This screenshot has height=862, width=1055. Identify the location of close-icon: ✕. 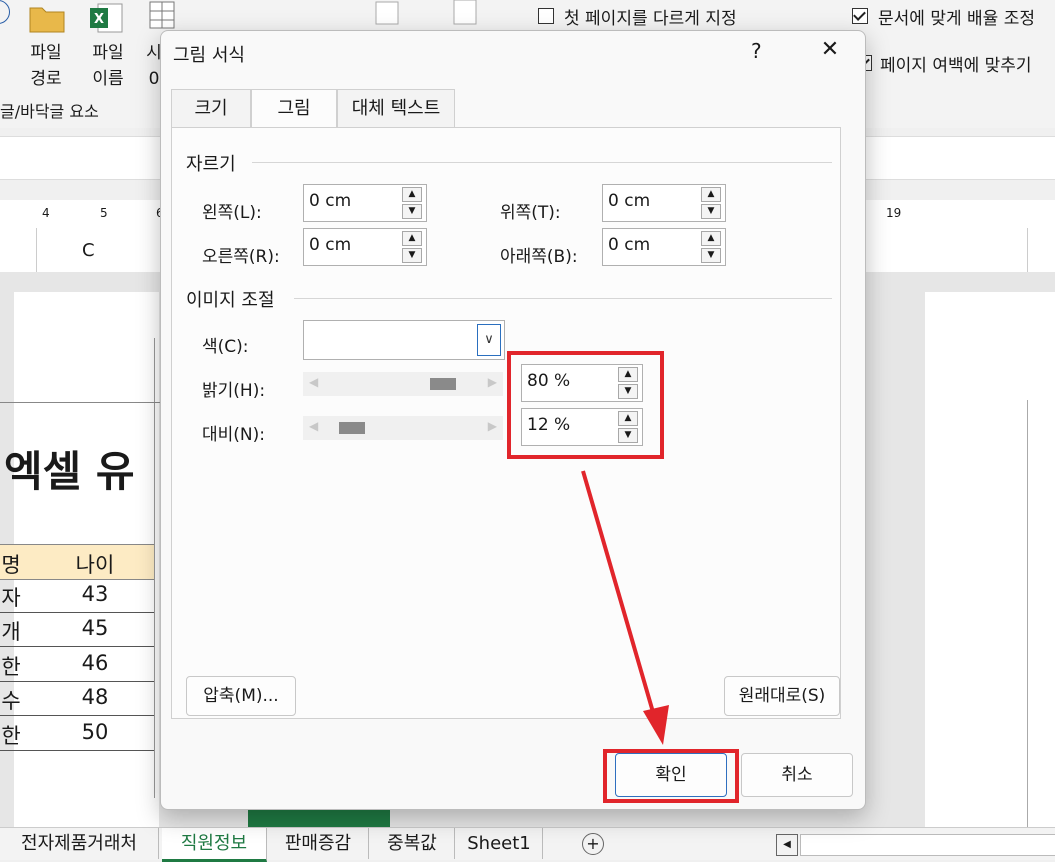
(830, 51).